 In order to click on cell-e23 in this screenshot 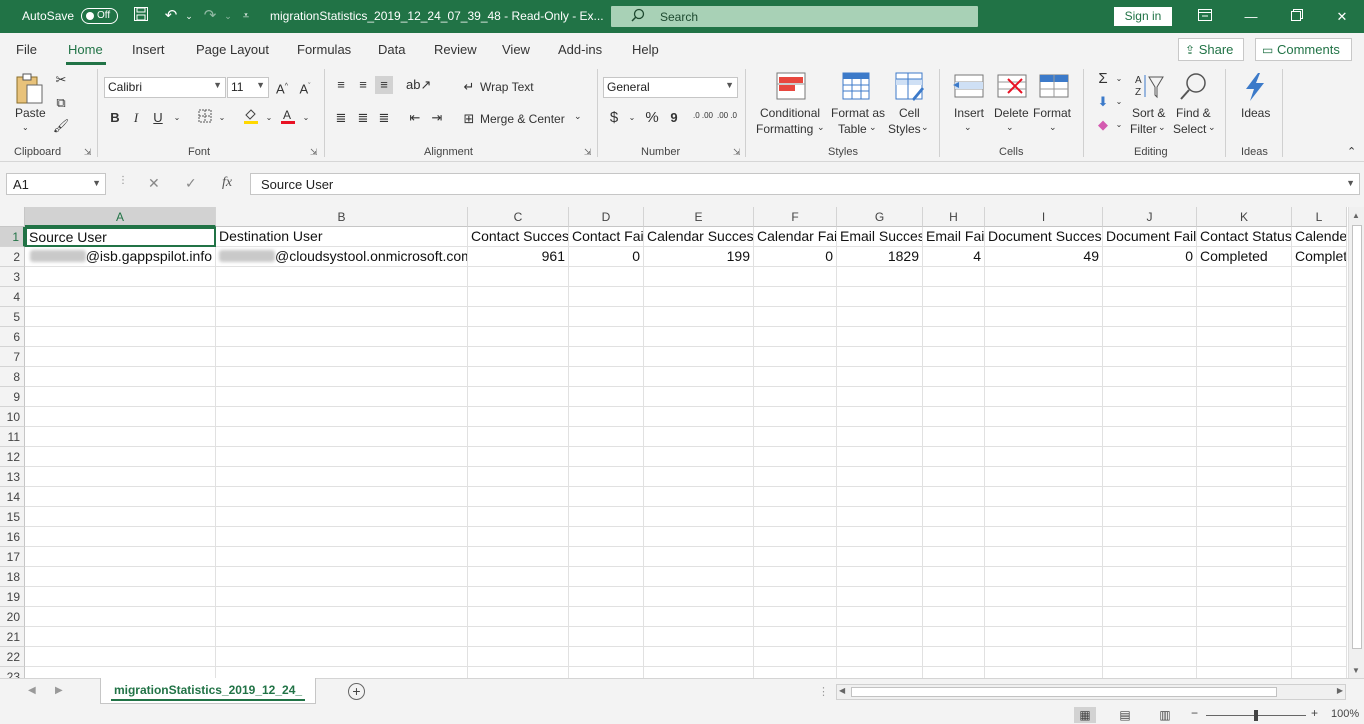, I will do `click(699, 672)`.